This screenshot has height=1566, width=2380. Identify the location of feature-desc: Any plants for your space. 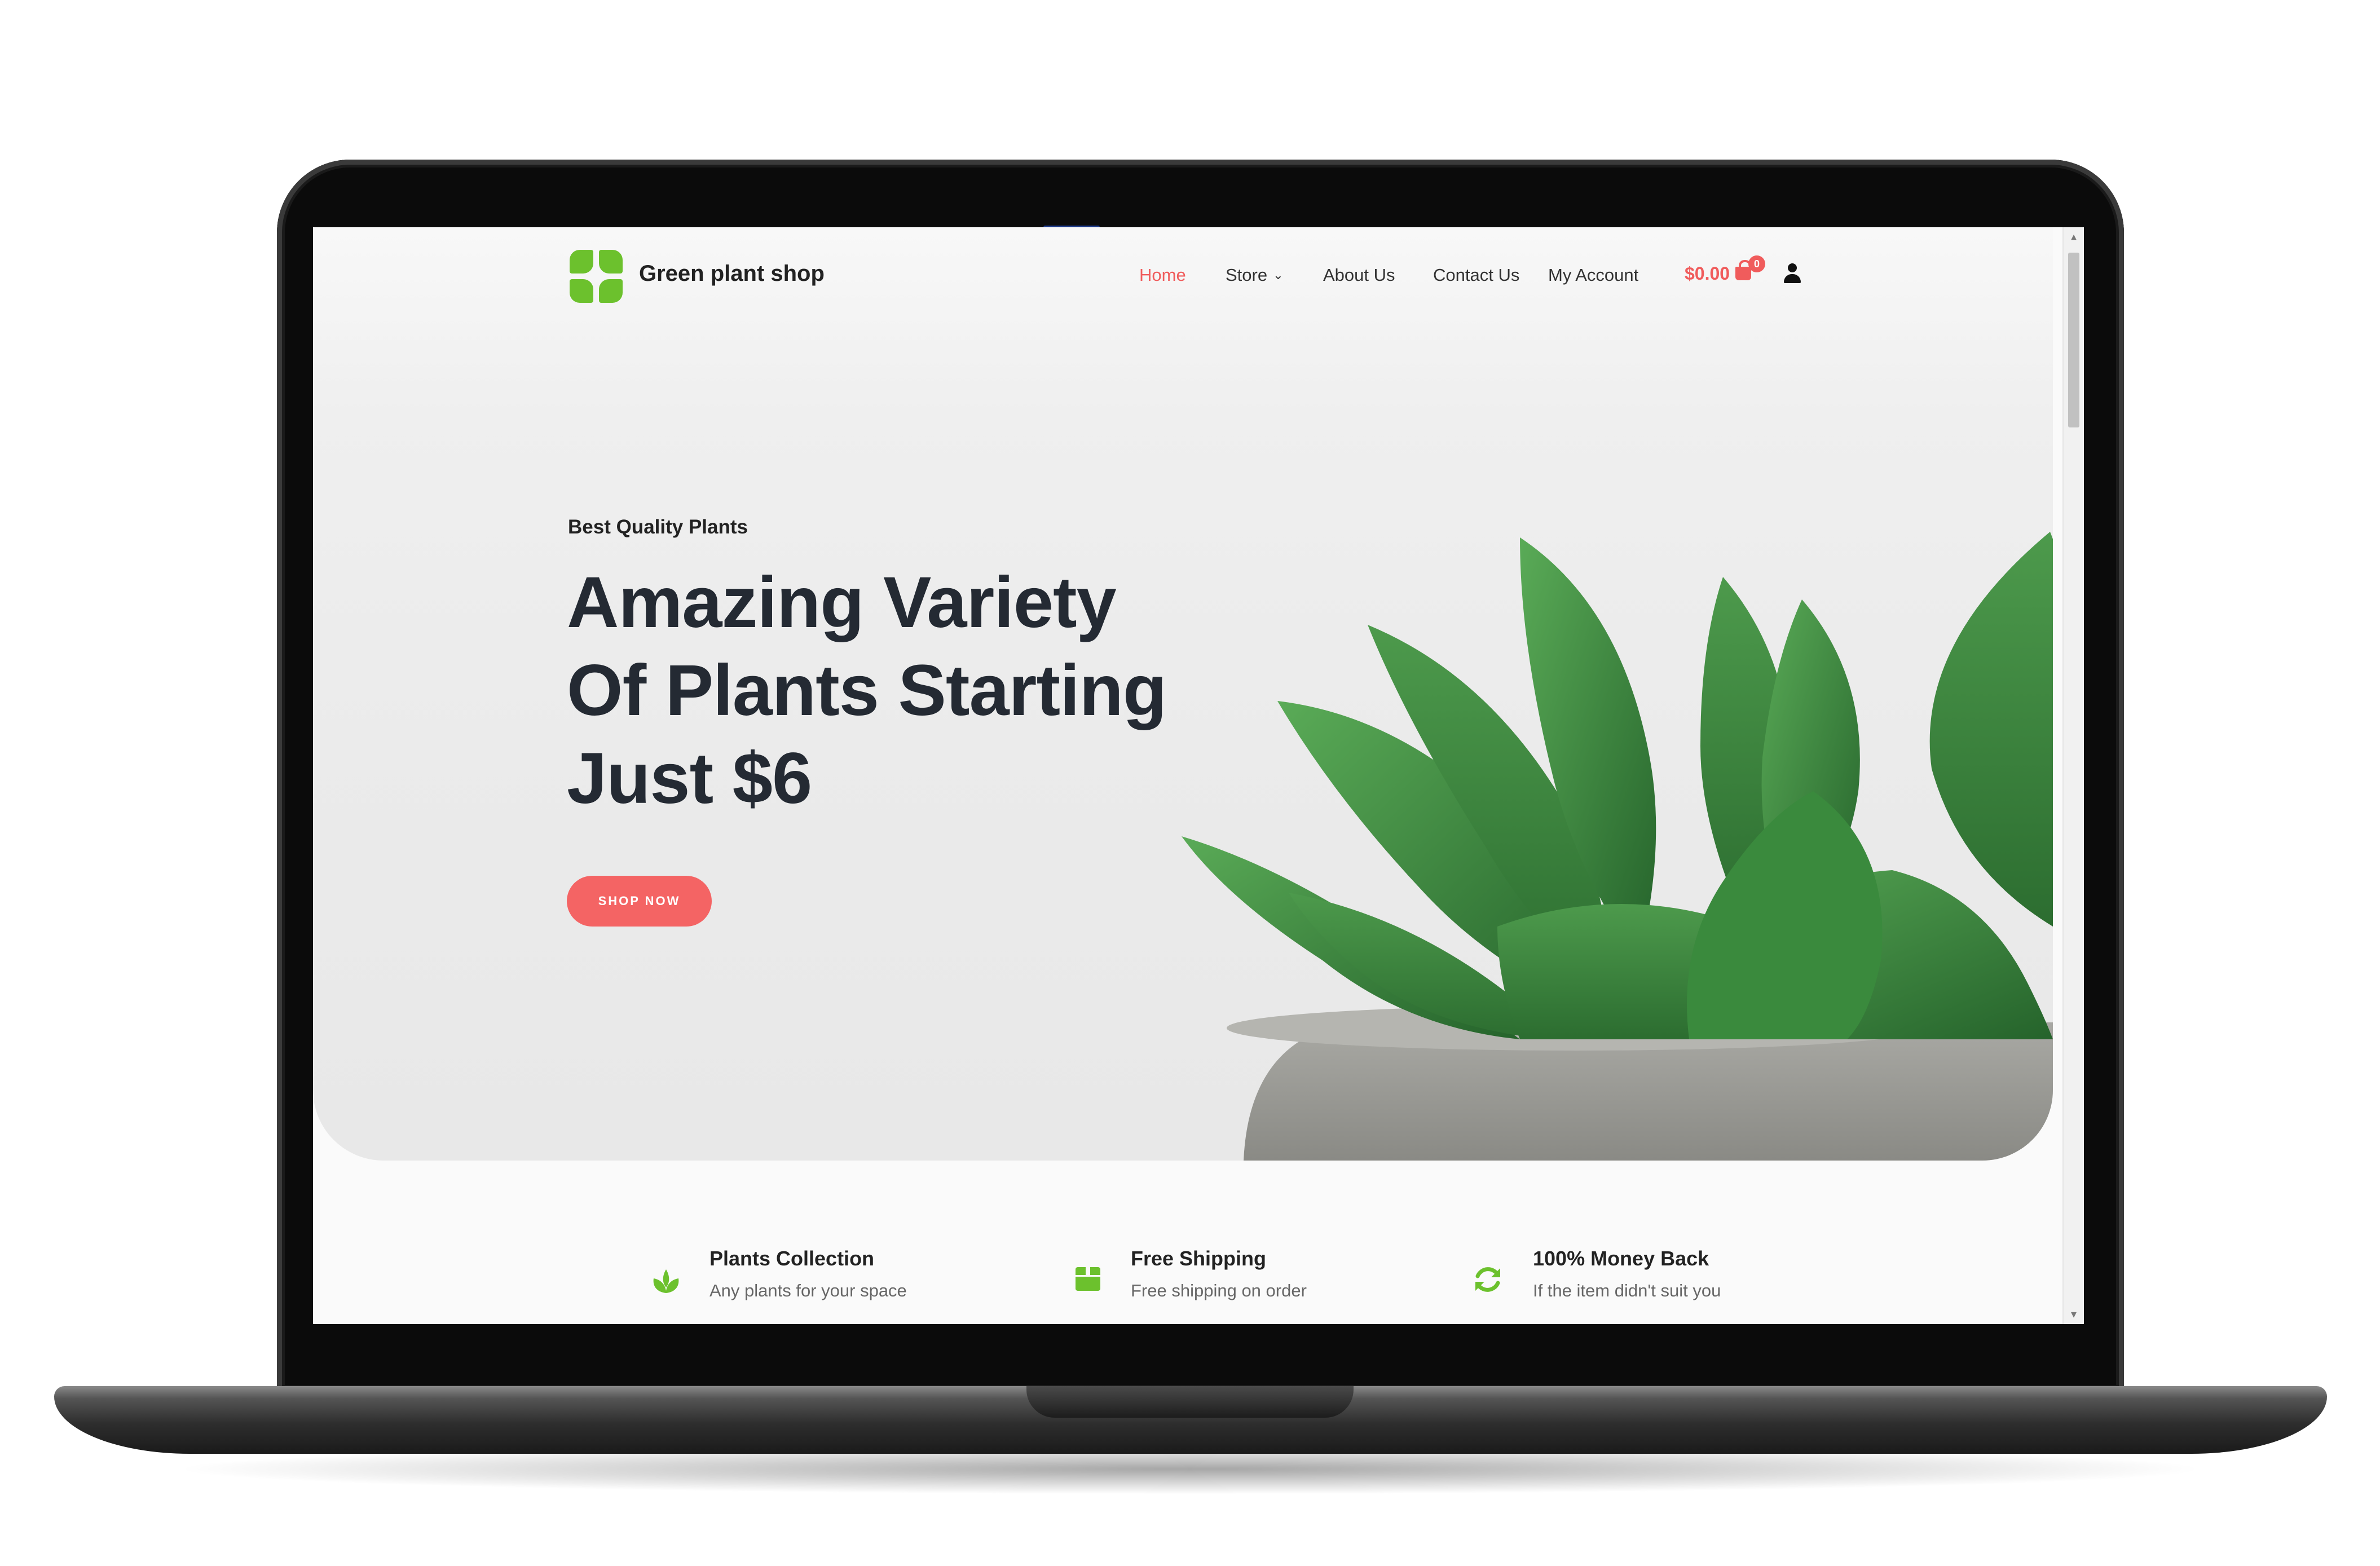
(808, 1291).